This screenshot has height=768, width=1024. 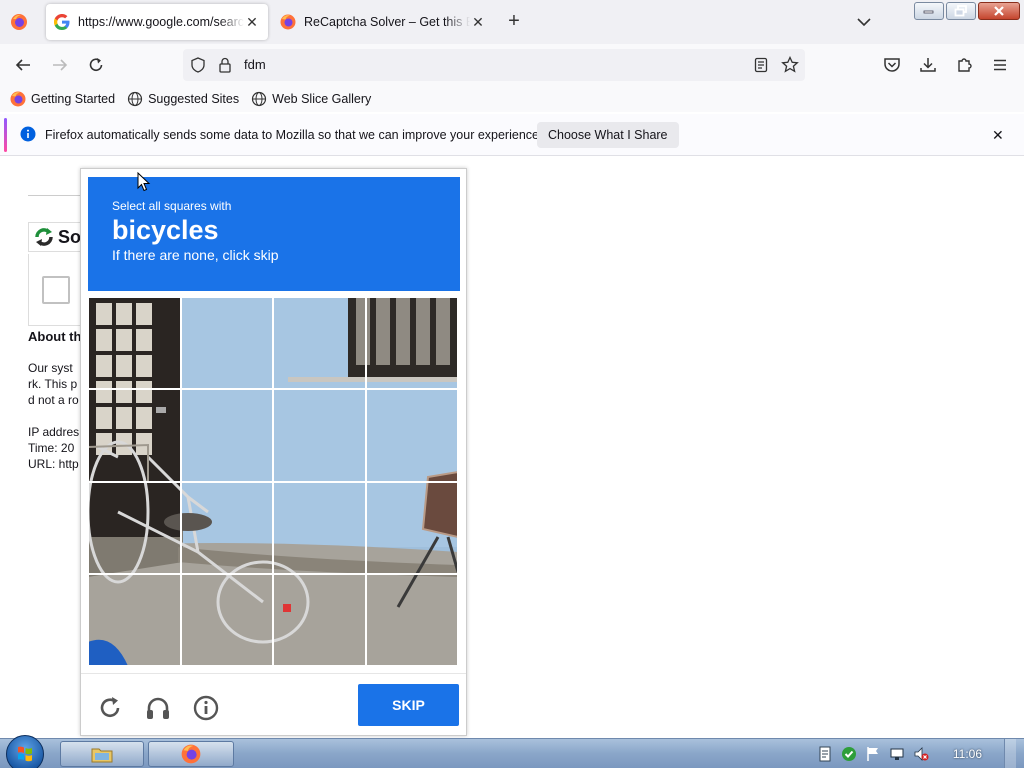 What do you see at coordinates (921, 754) in the screenshot?
I see `speaker-muted-icon` at bounding box center [921, 754].